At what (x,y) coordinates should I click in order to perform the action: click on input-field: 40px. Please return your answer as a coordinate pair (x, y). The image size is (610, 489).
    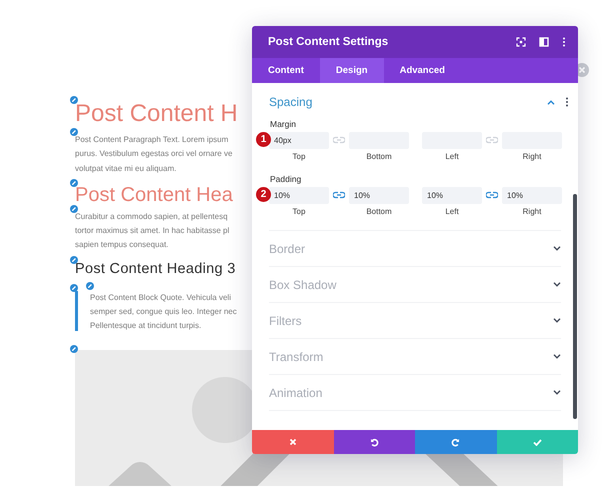
    Looking at the image, I should click on (299, 140).